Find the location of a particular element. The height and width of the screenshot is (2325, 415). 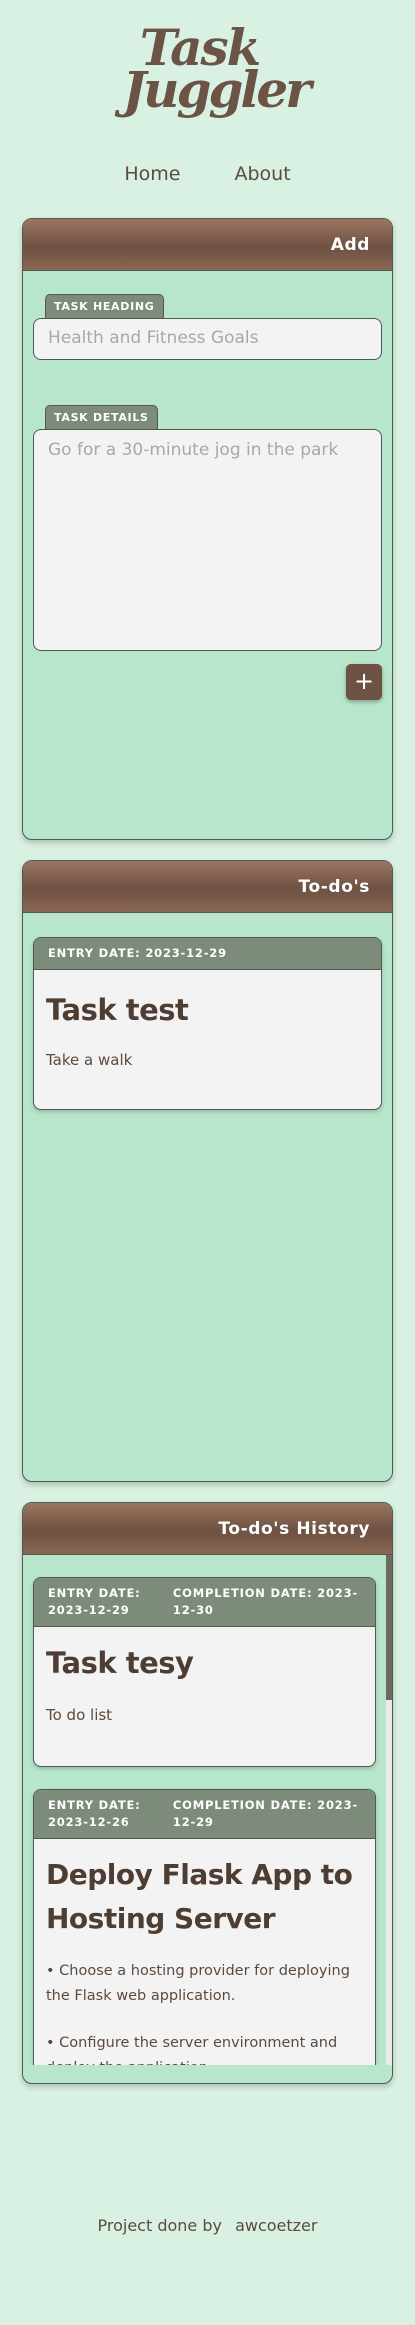

footer: Project done by awcoetzer is located at coordinates (207, 2225).